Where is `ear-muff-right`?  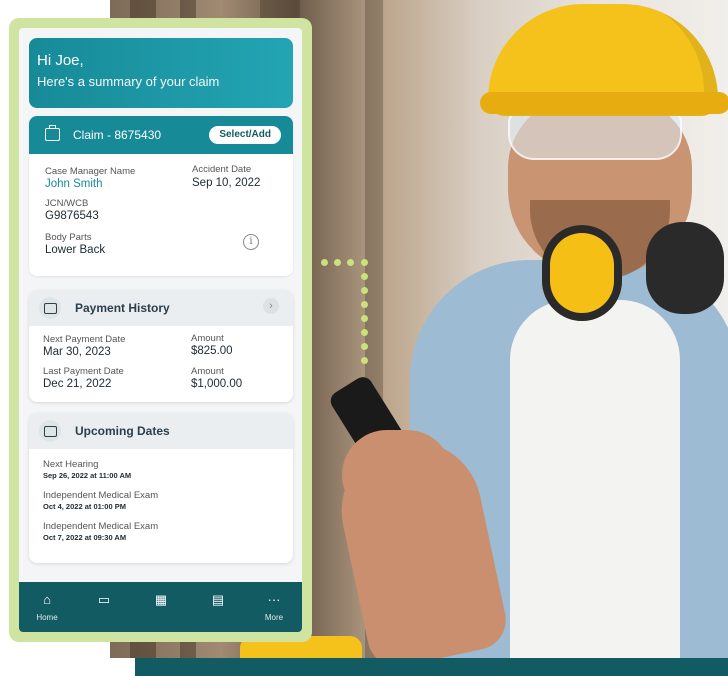 ear-muff-right is located at coordinates (685, 268).